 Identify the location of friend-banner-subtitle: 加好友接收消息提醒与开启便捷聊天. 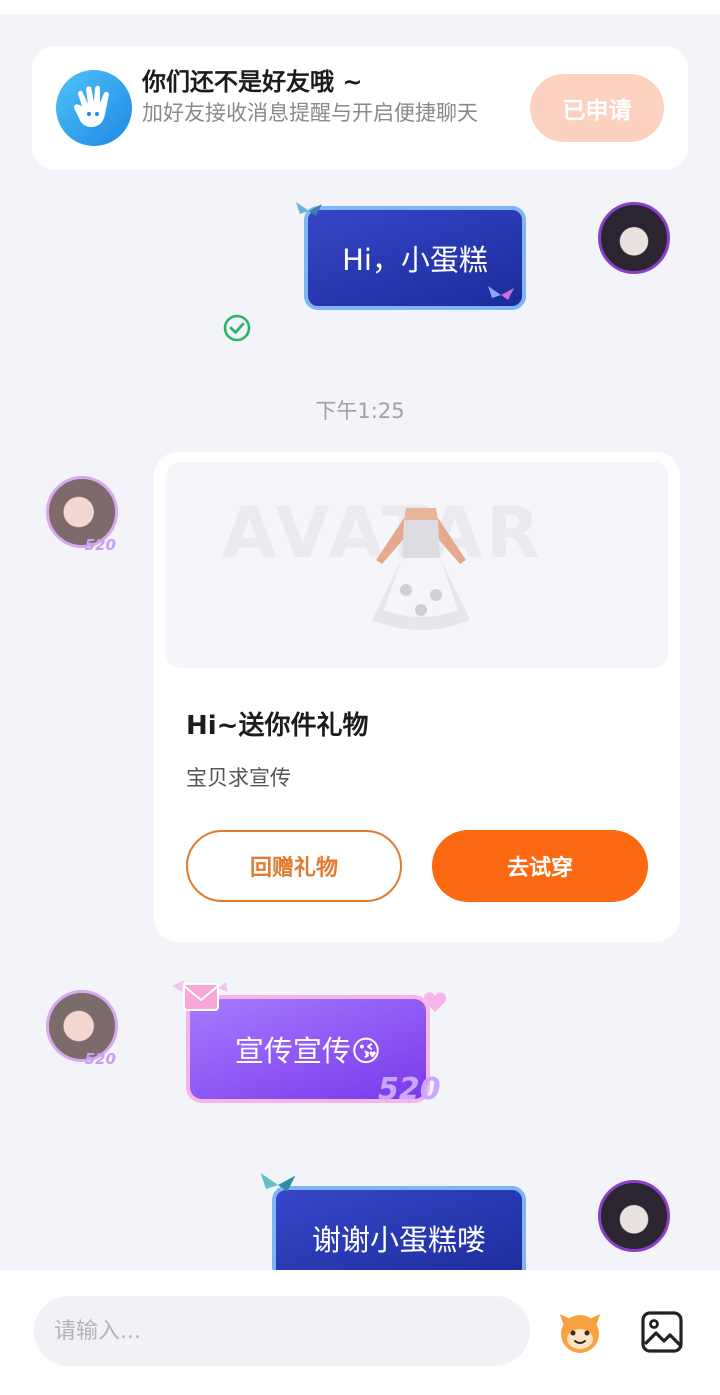
(310, 113).